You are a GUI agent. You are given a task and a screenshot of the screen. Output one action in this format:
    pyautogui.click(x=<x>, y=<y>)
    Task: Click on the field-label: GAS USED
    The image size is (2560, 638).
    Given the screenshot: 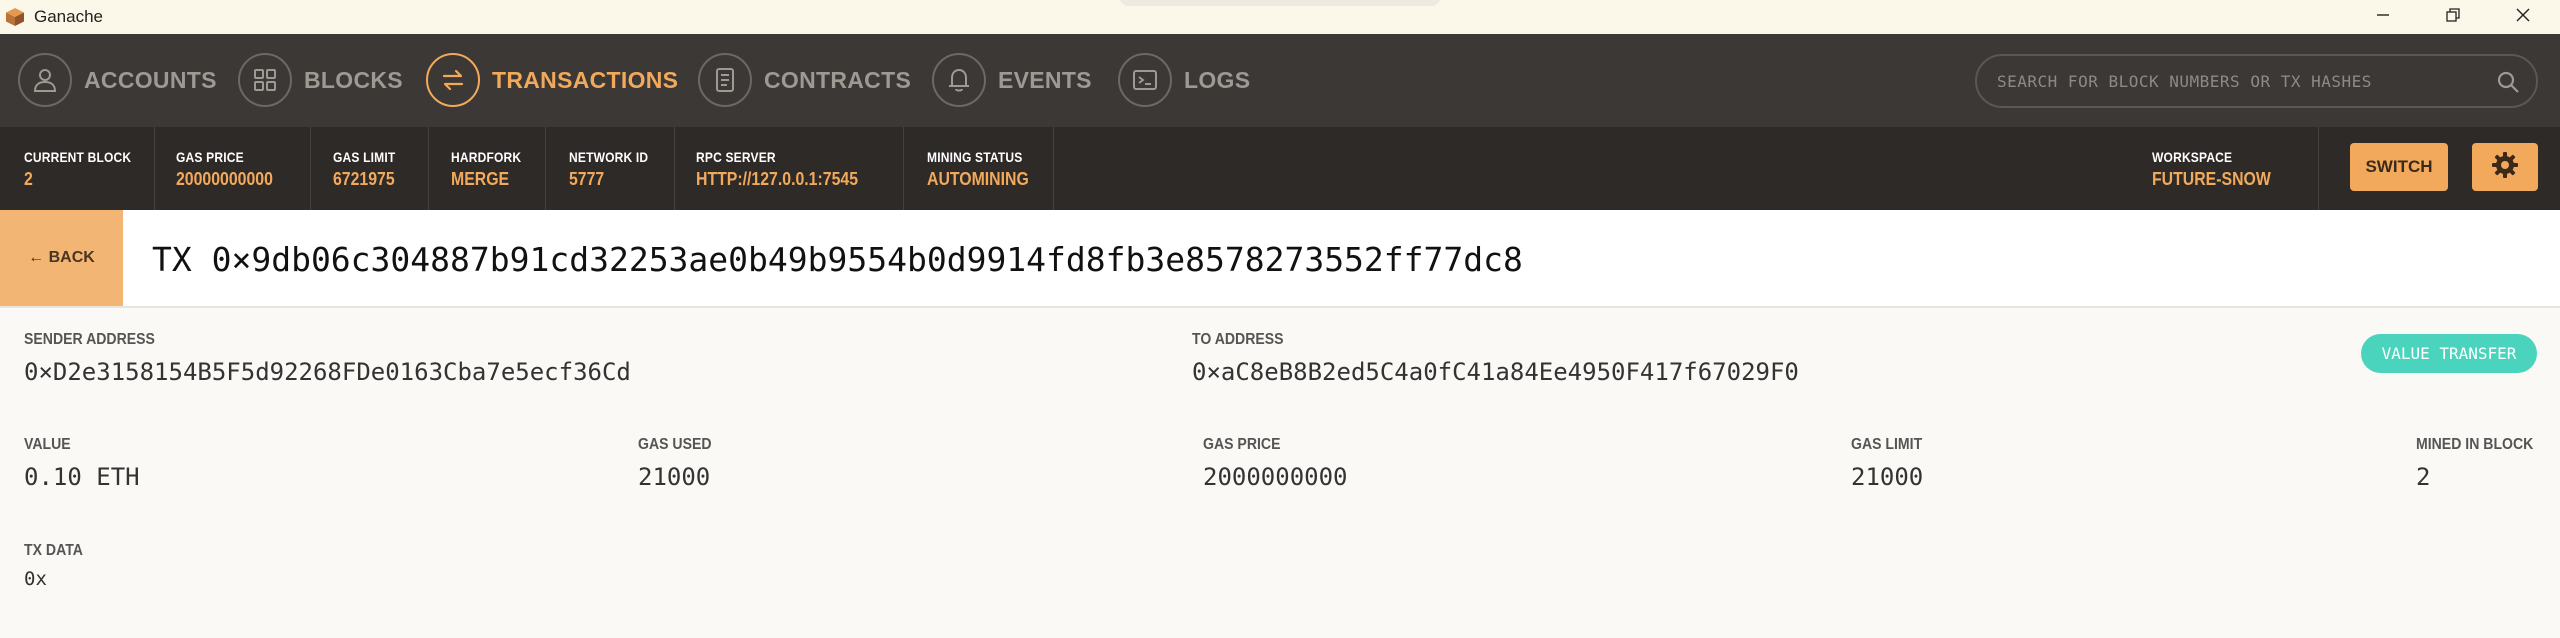 What is the action you would take?
    pyautogui.click(x=675, y=444)
    